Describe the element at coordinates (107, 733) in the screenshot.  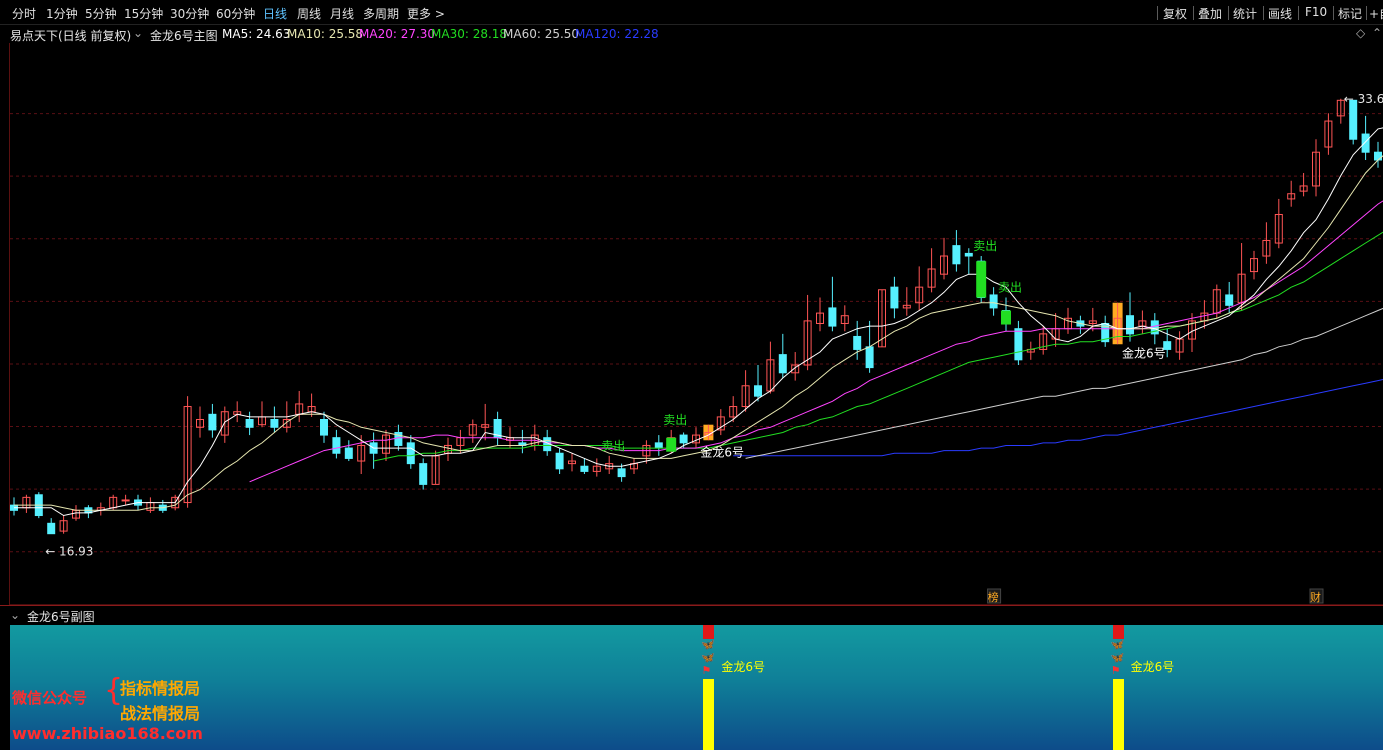
I see `promo-url: www.zhibiao168.com` at that location.